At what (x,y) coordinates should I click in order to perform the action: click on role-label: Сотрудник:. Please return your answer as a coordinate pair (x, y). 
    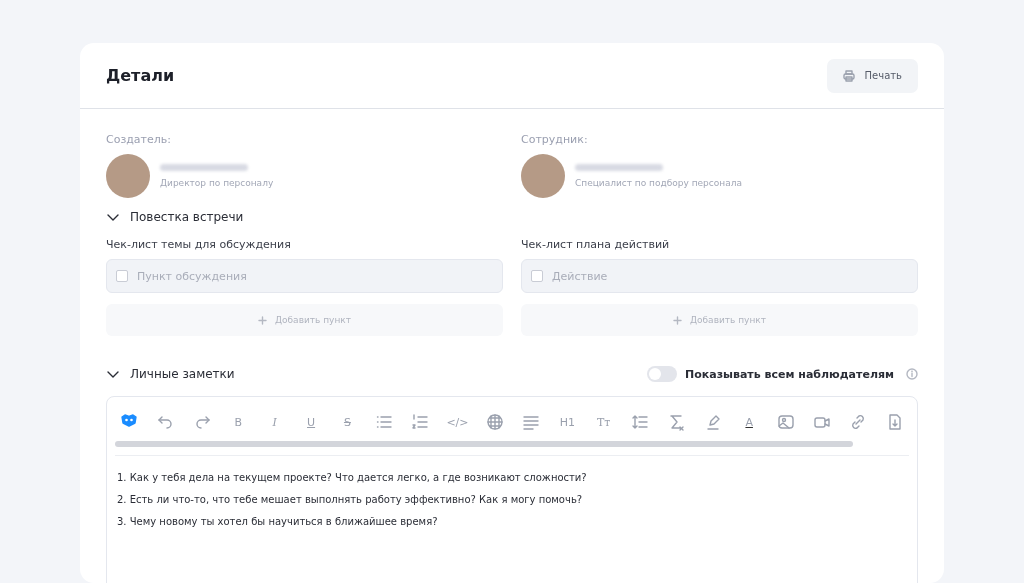
    Looking at the image, I should click on (555, 139).